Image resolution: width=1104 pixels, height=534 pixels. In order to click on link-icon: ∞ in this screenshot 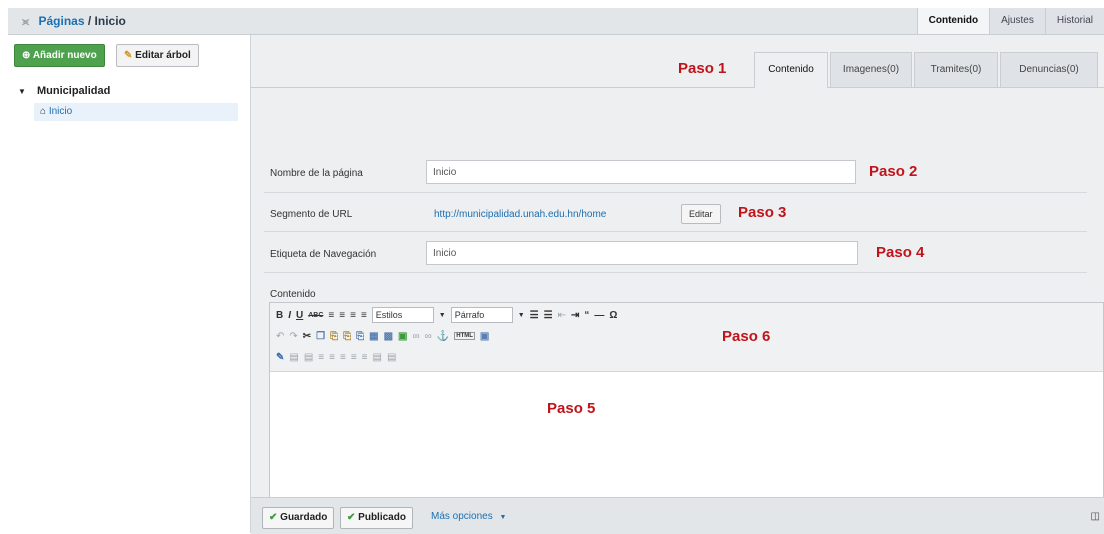, I will do `click(416, 336)`.